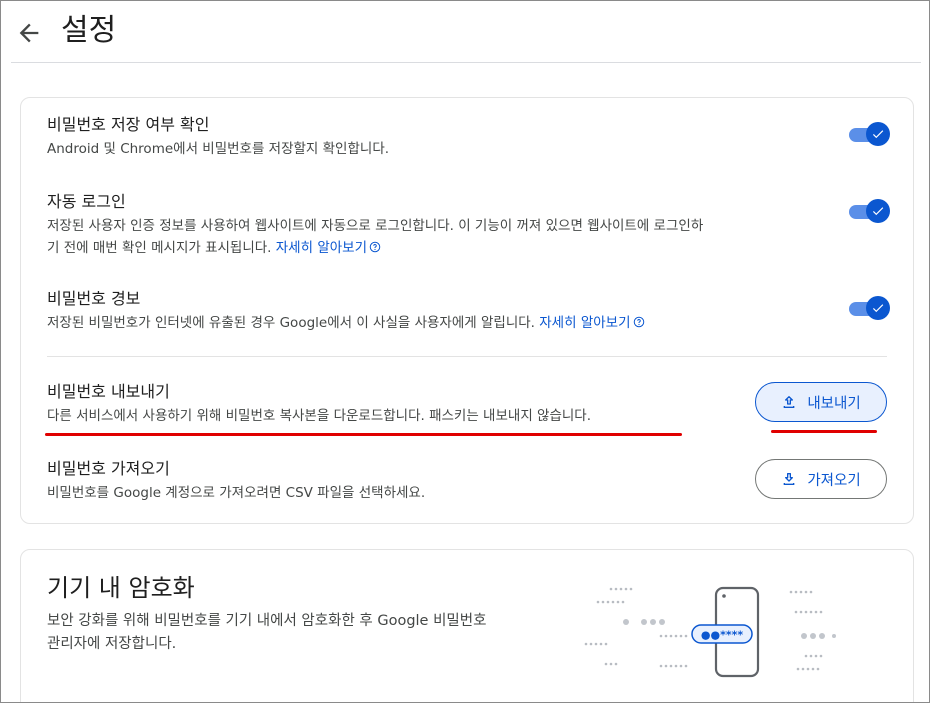 Image resolution: width=930 pixels, height=703 pixels. Describe the element at coordinates (121, 588) in the screenshot. I see `encryption-title: 기기 내 암호화` at that location.